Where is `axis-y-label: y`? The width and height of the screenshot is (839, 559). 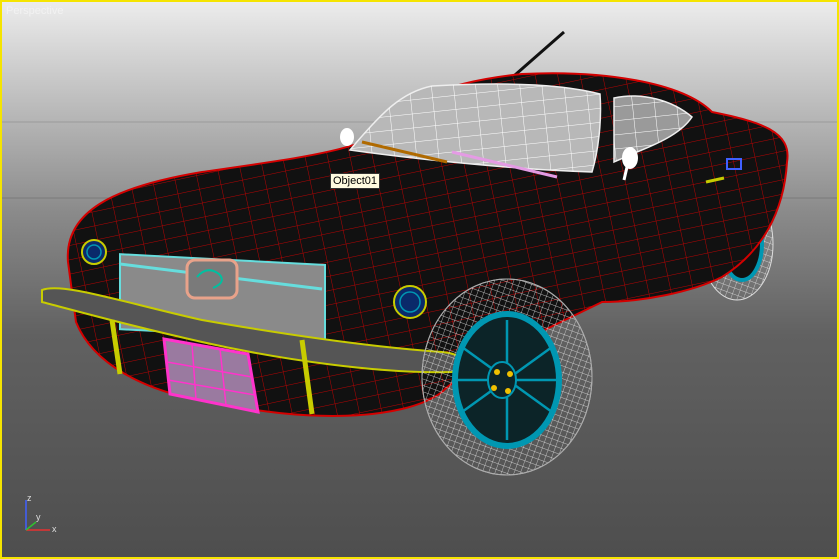
axis-y-label: y is located at coordinates (38, 517).